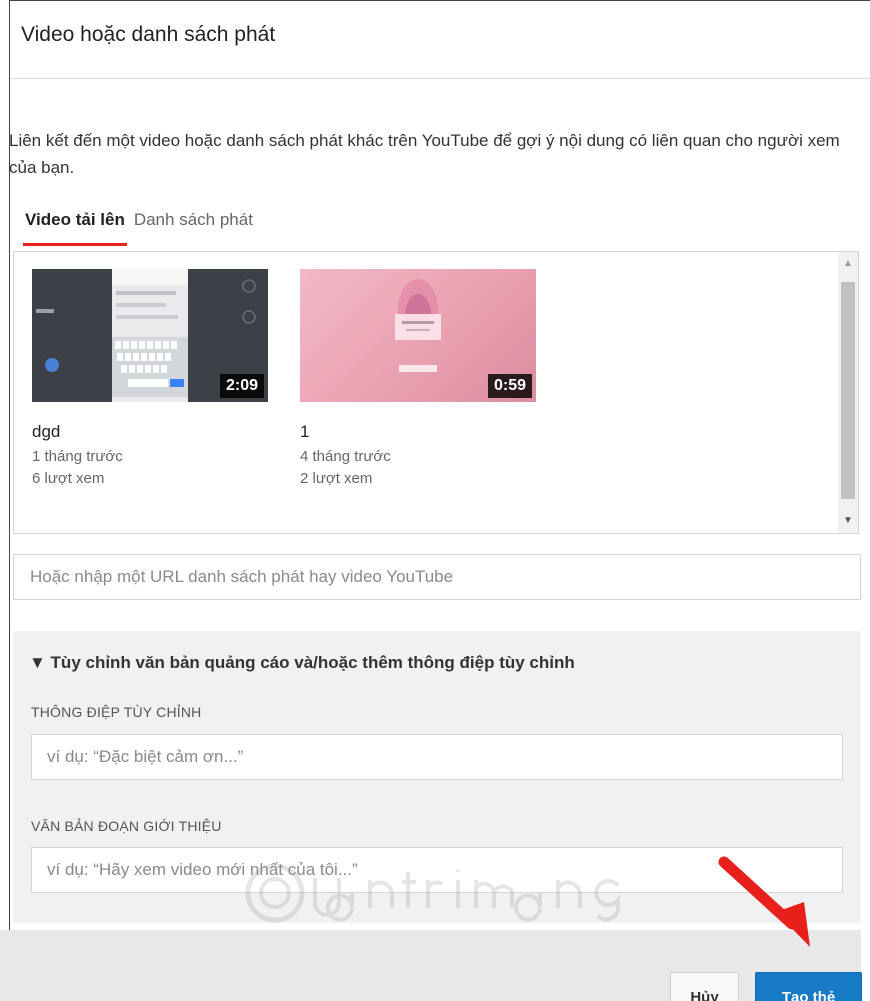  I want to click on create-card-button: Tạo thẻ, so click(808, 986).